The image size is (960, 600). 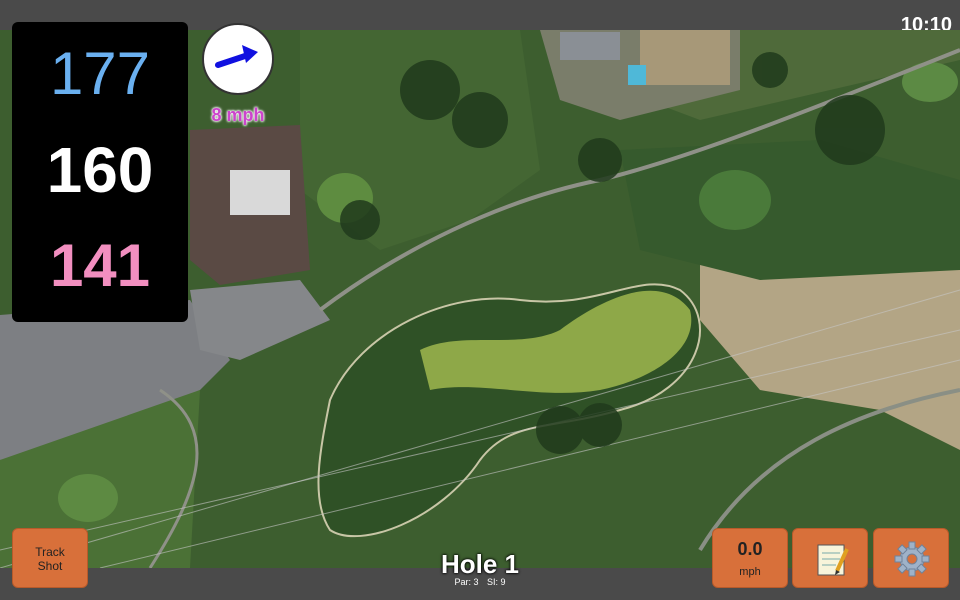 I want to click on stroke-index-label: SI: 9, so click(x=496, y=582).